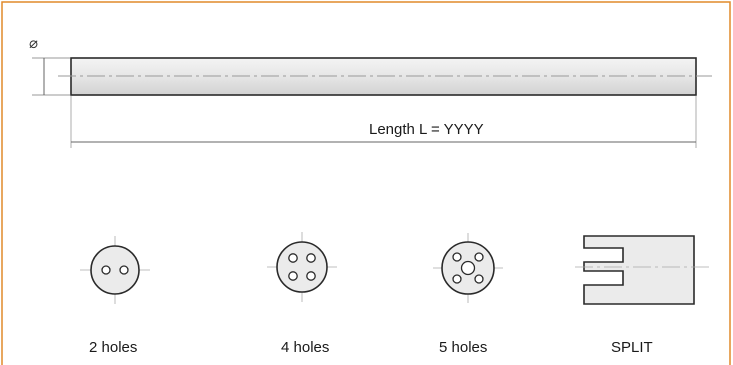 The width and height of the screenshot is (733, 365). What do you see at coordinates (632, 347) in the screenshot?
I see `caption-split: SPLIT` at bounding box center [632, 347].